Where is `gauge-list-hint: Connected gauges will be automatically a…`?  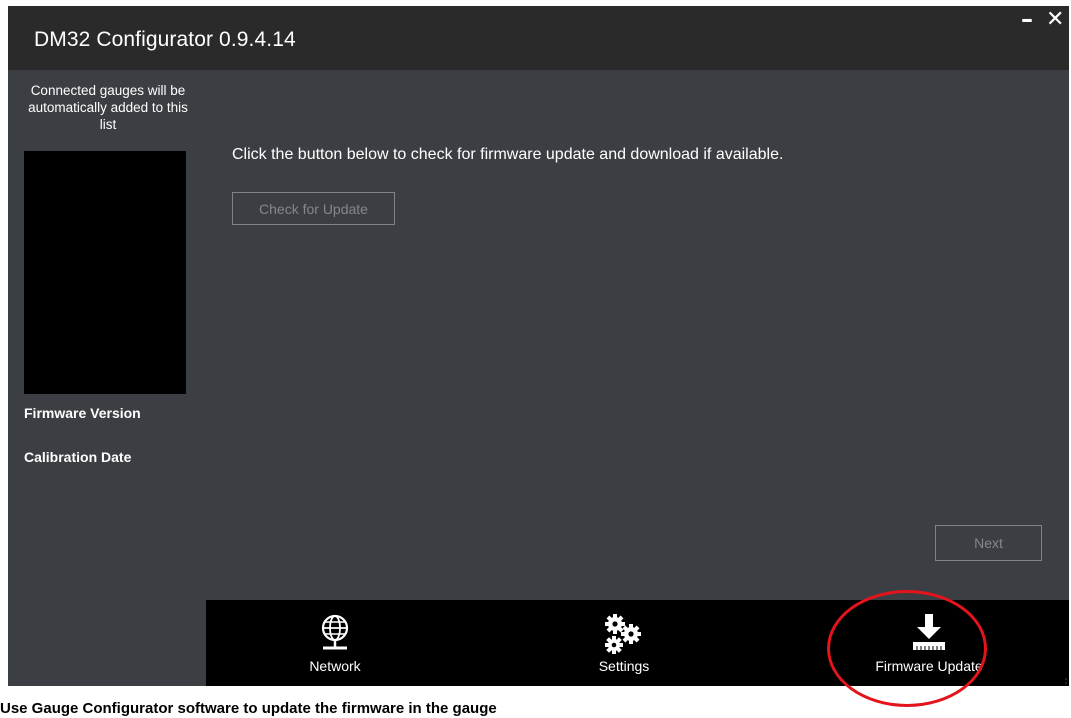 gauge-list-hint: Connected gauges will be automatically a… is located at coordinates (108, 107).